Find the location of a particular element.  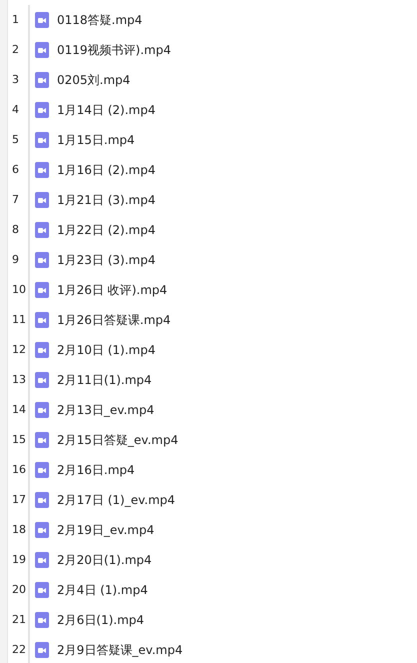

file-name: 2月15日答疑_ev.mp4 is located at coordinates (117, 440).